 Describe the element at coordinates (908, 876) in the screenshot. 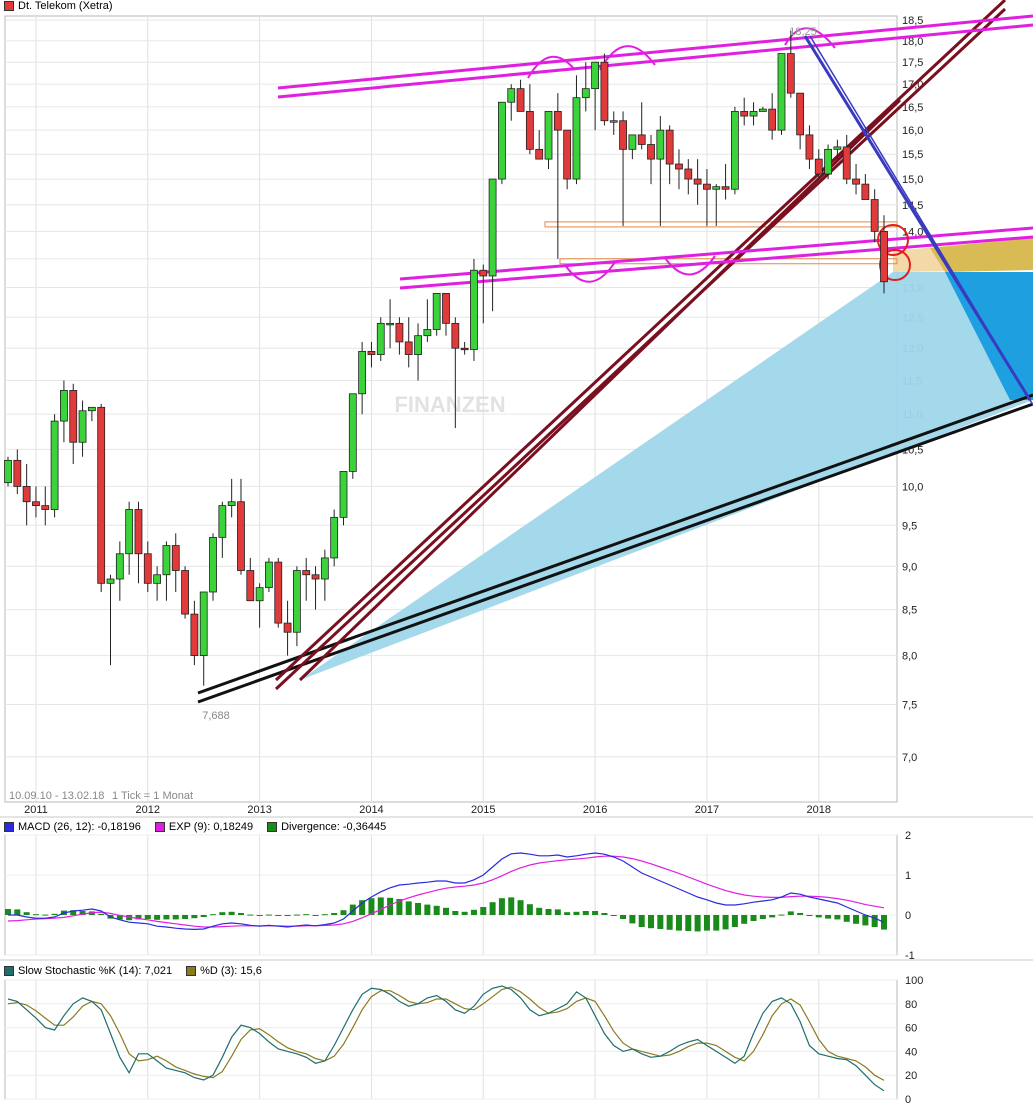

I see `macd-tick-label: 1` at that location.